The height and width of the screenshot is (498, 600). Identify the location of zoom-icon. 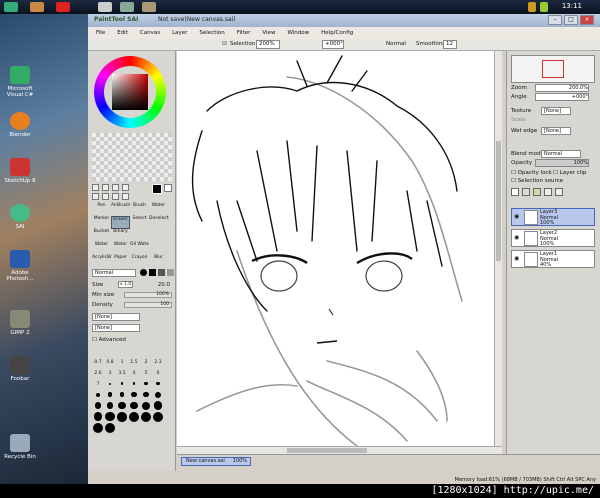
(95, 196).